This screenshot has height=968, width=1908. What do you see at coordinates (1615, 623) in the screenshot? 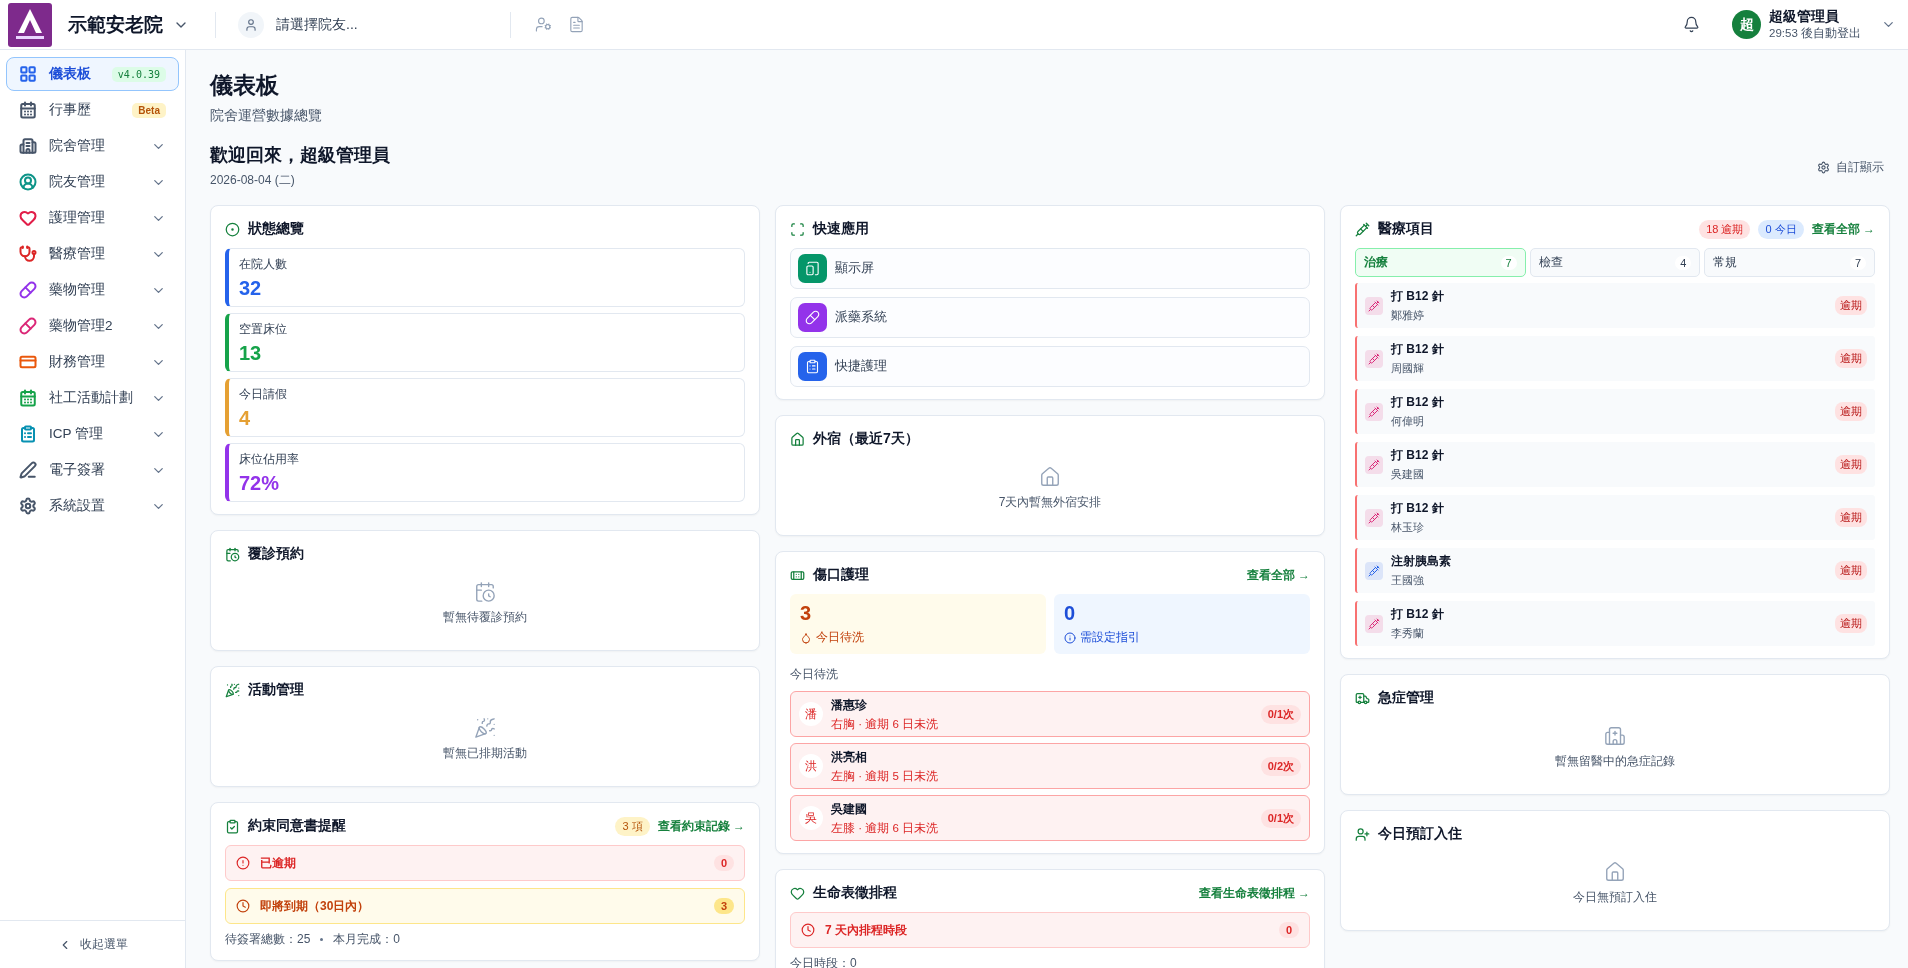
I see `medical-item-row: 打 B12 針 李秀蘭 逾期` at bounding box center [1615, 623].